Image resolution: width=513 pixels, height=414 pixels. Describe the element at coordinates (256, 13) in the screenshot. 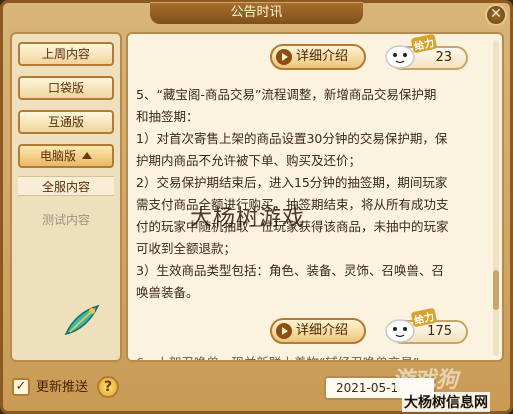

I see `window-title: 公告时讯` at that location.